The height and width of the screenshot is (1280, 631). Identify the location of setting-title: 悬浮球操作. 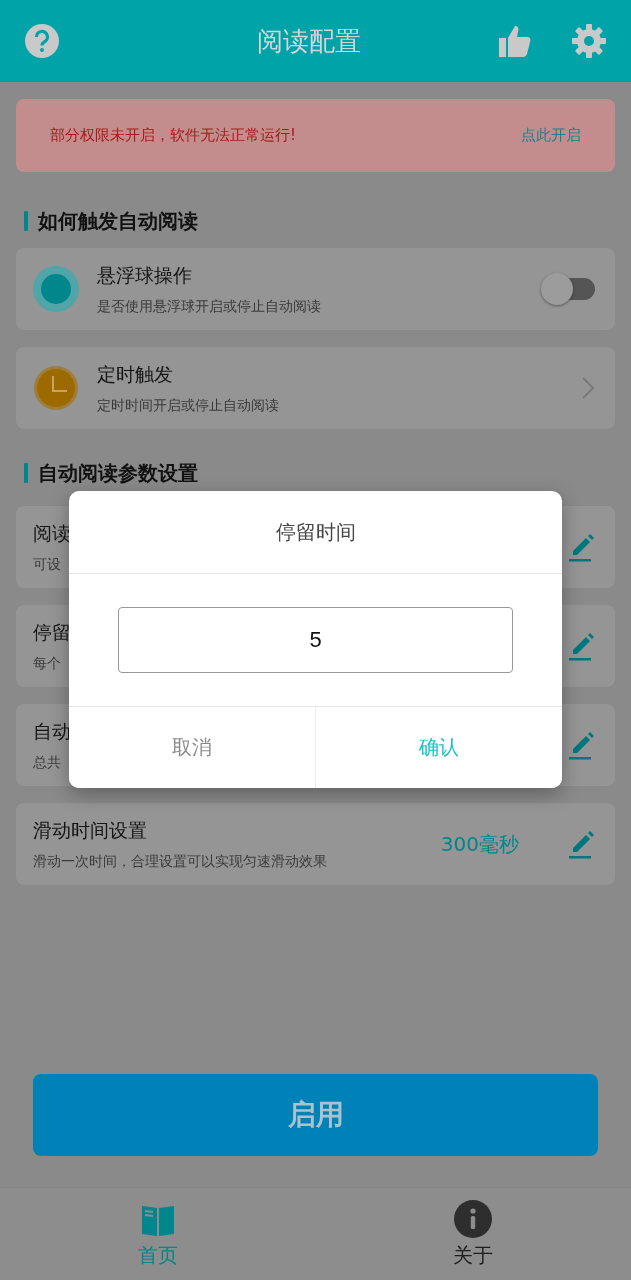
(144, 275).